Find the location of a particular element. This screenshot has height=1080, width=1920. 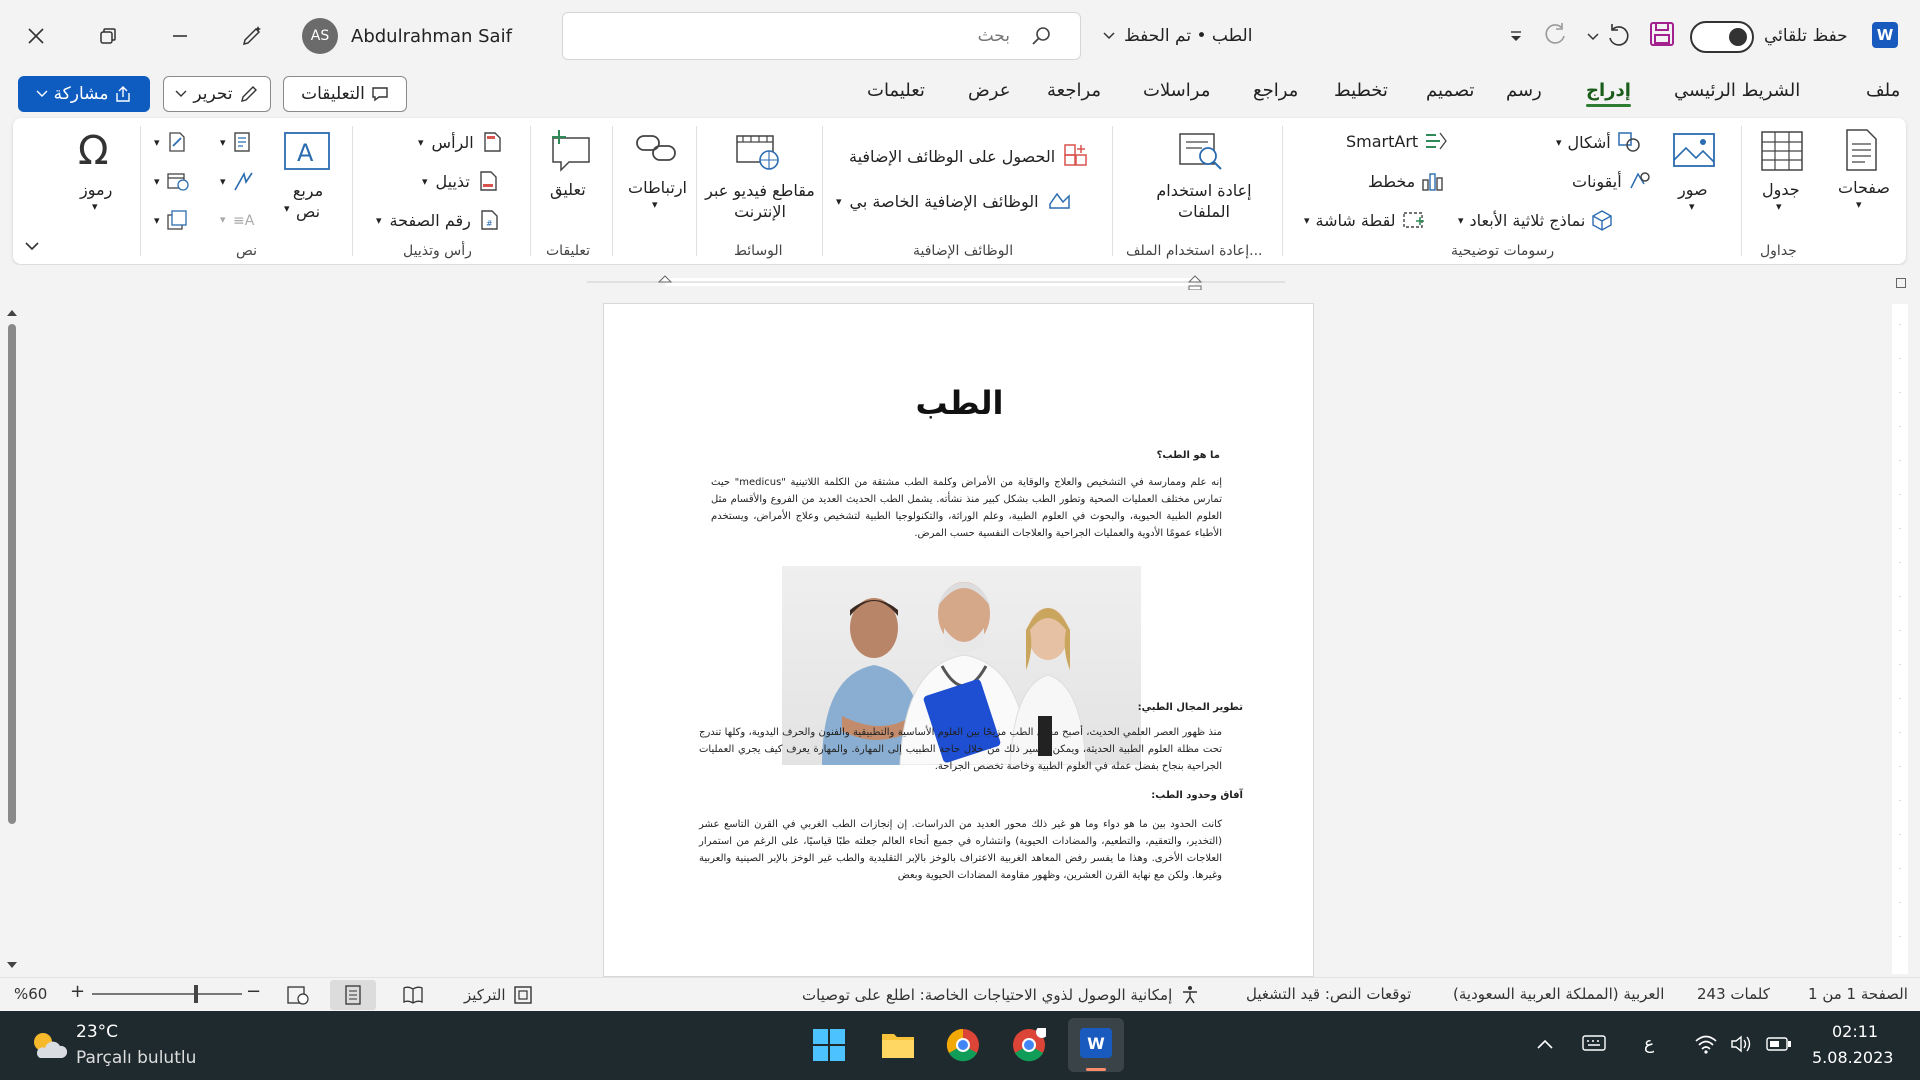

search-box is located at coordinates (821, 36).